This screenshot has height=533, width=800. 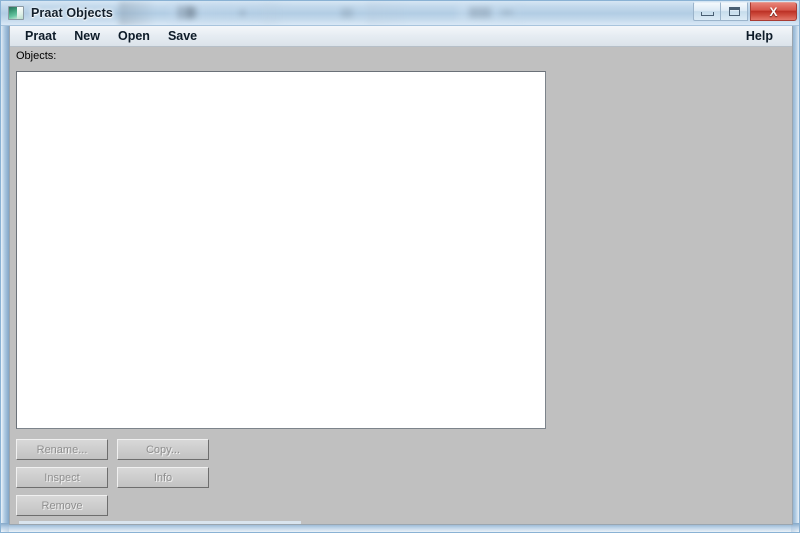 I want to click on info-button: Info, so click(x=163, y=477).